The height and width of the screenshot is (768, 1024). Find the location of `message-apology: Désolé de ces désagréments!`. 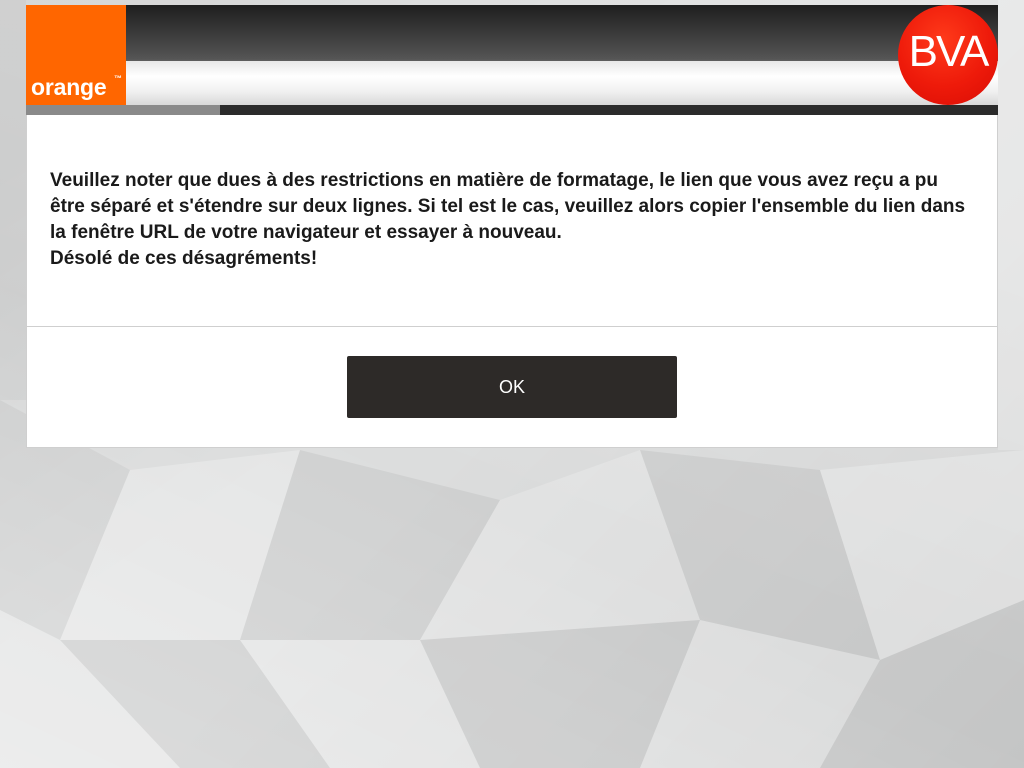

message-apology: Désolé de ces désagréments! is located at coordinates (184, 258).